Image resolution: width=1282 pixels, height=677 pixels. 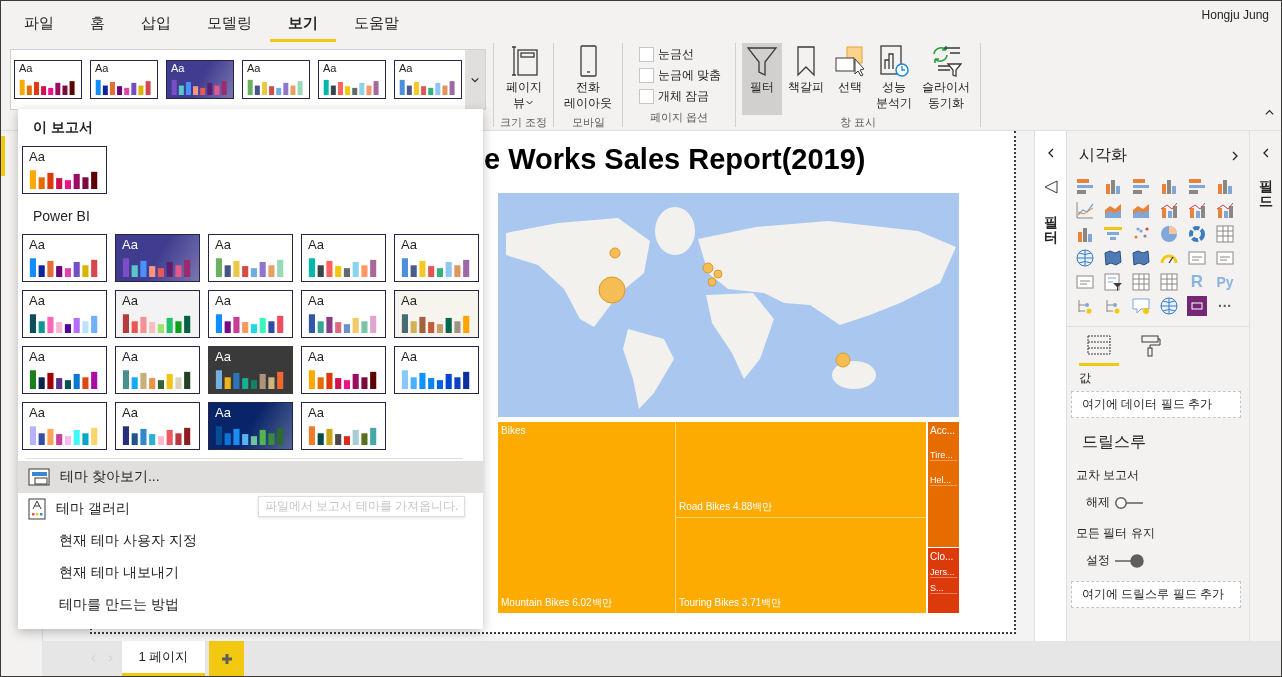 I want to click on menu-tab: 보기, so click(x=303, y=22).